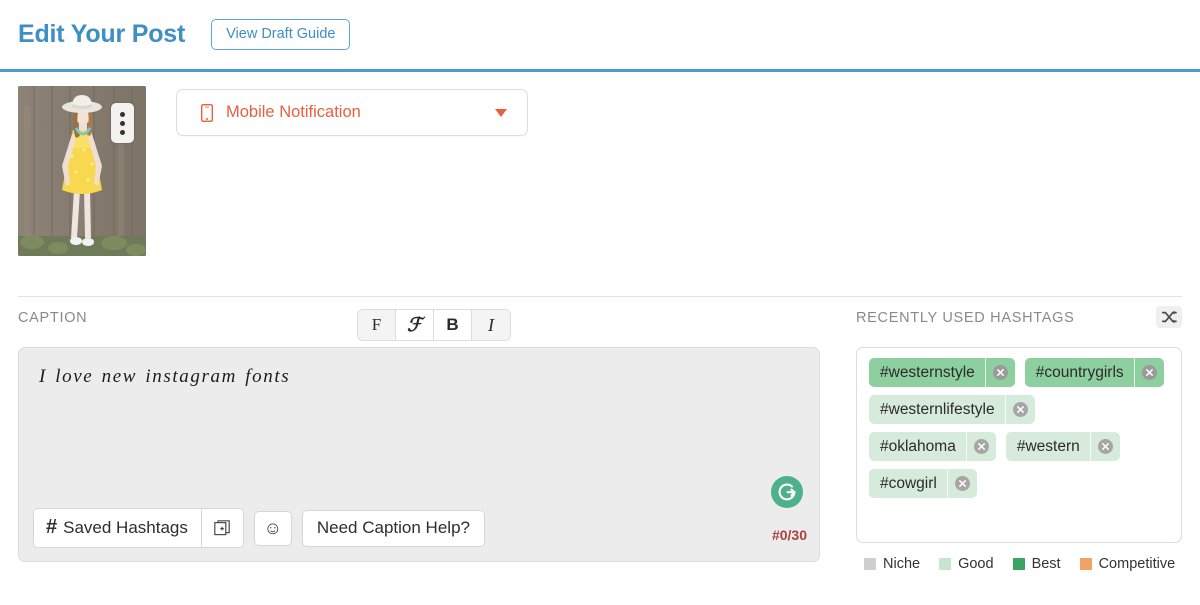 This screenshot has width=1200, height=605. I want to click on hashtag-chip: #cowgirl, so click(923, 483).